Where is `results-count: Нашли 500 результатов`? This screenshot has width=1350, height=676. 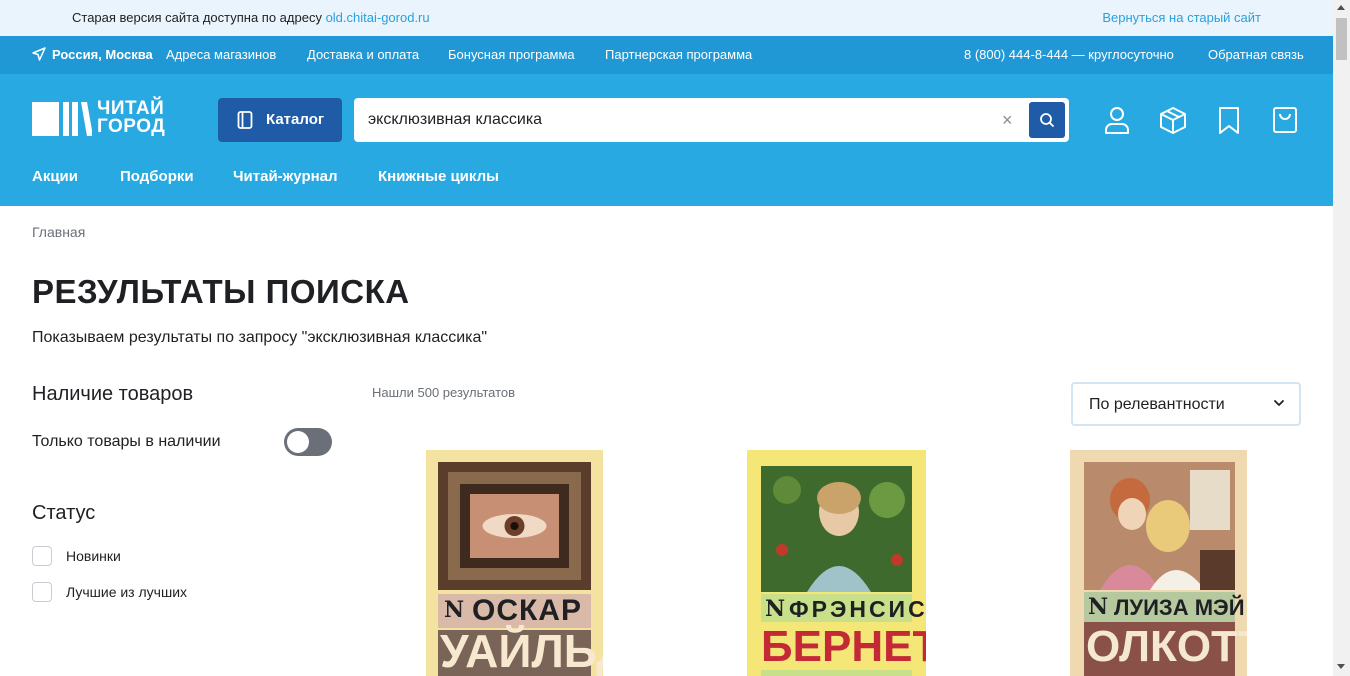
results-count: Нашли 500 результатов is located at coordinates (444, 392).